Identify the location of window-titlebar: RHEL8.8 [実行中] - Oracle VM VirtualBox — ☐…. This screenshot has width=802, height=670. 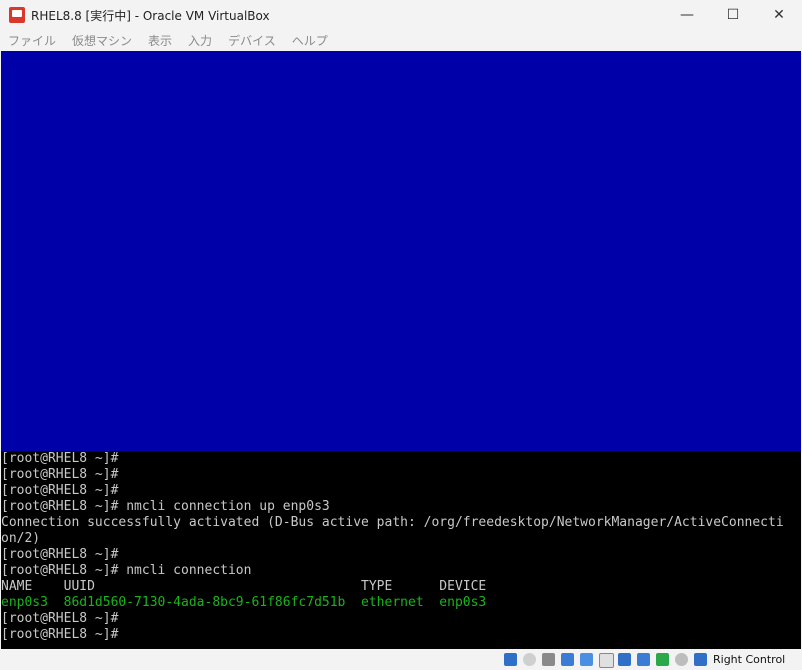
(401, 15).